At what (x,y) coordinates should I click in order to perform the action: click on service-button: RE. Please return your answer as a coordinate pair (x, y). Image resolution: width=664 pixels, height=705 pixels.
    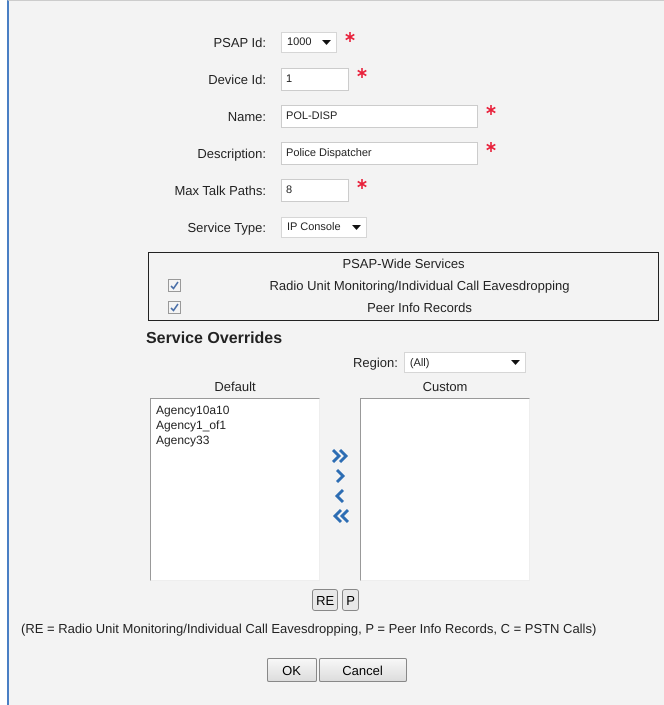
    Looking at the image, I should click on (325, 600).